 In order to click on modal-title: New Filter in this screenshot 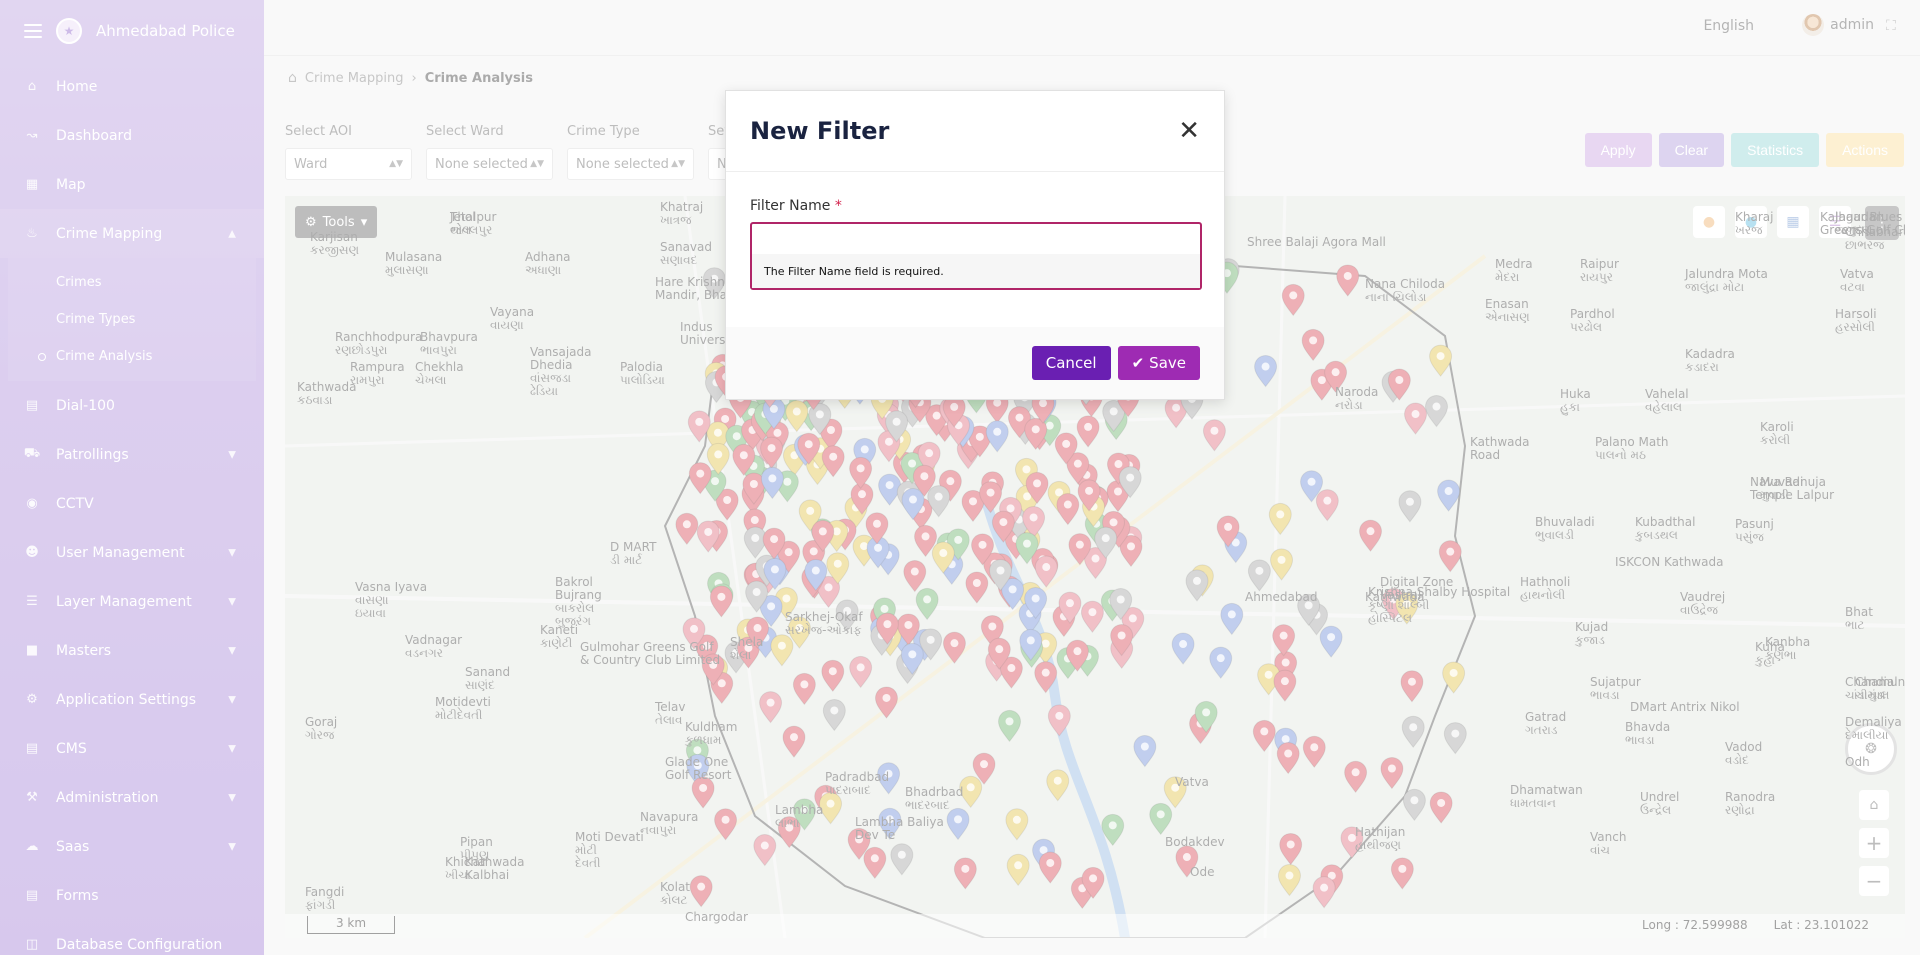, I will do `click(820, 131)`.